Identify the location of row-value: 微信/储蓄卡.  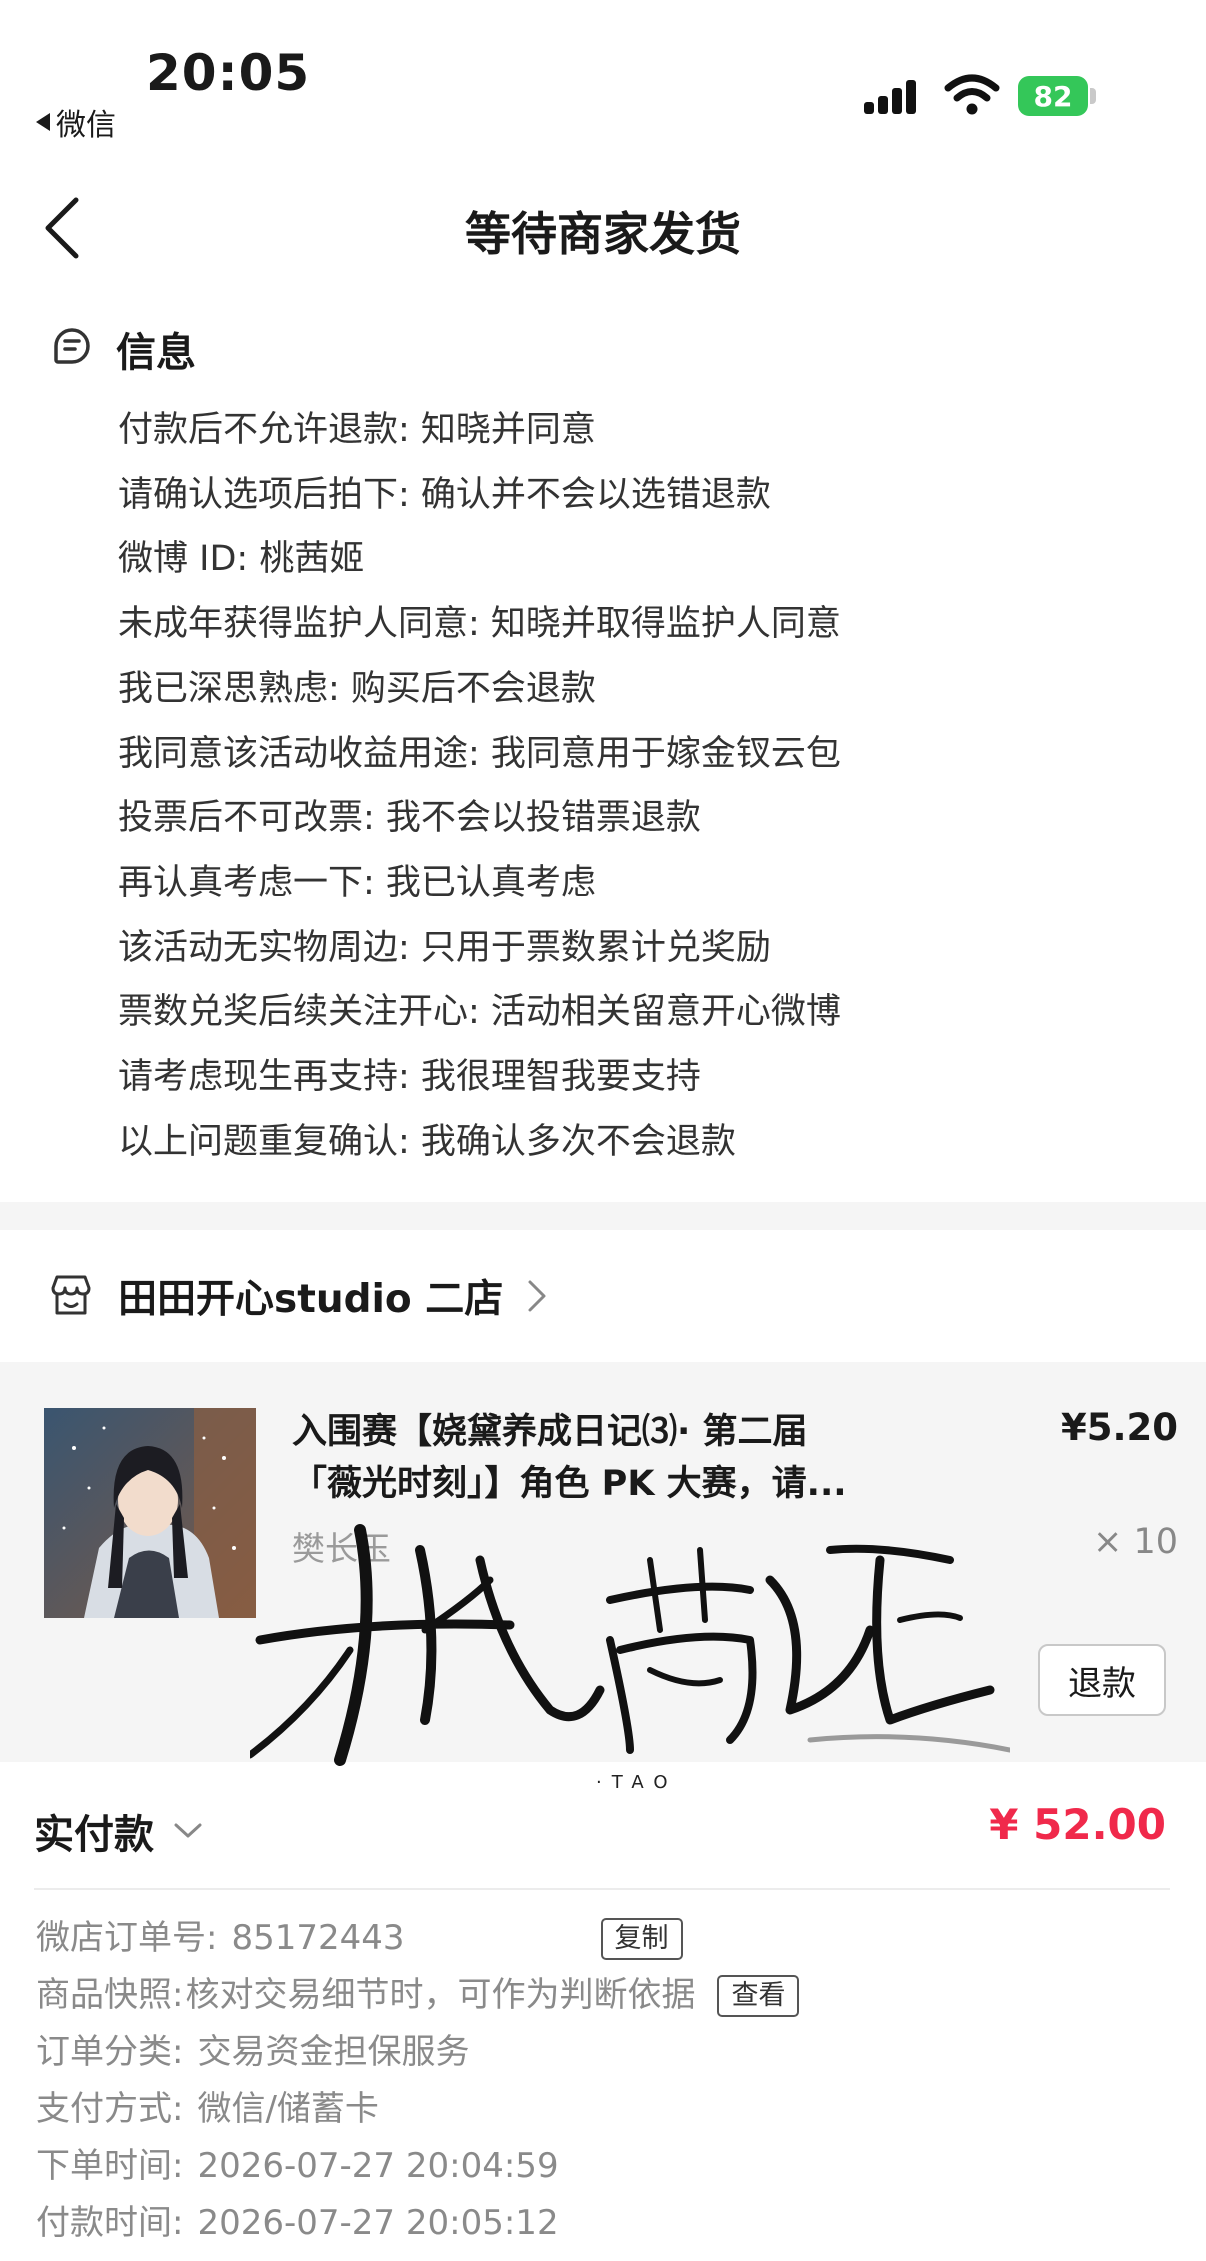
(288, 2109).